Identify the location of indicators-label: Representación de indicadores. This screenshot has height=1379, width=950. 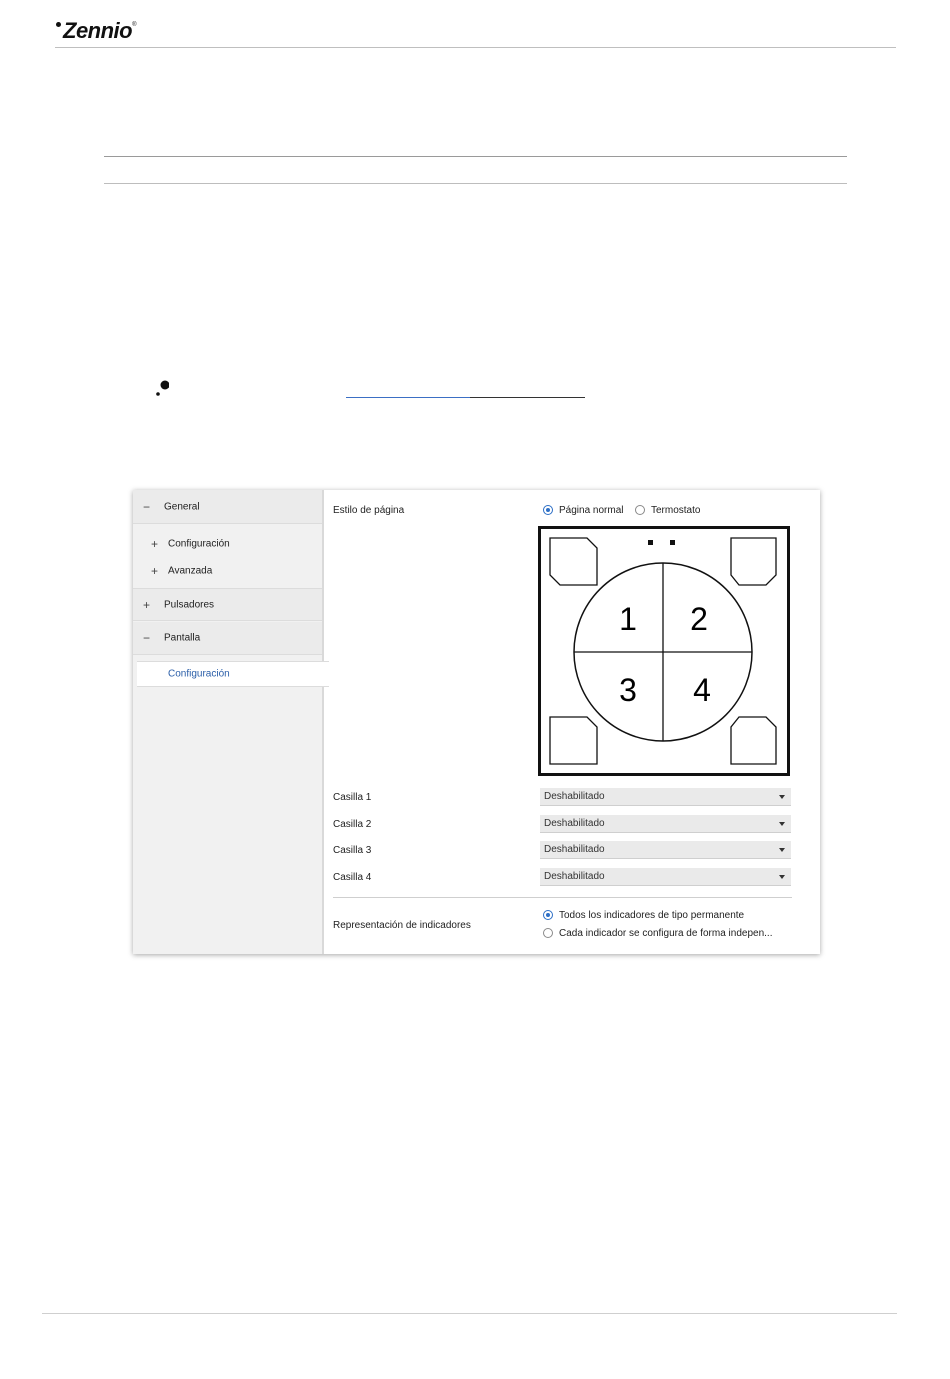
(402, 925).